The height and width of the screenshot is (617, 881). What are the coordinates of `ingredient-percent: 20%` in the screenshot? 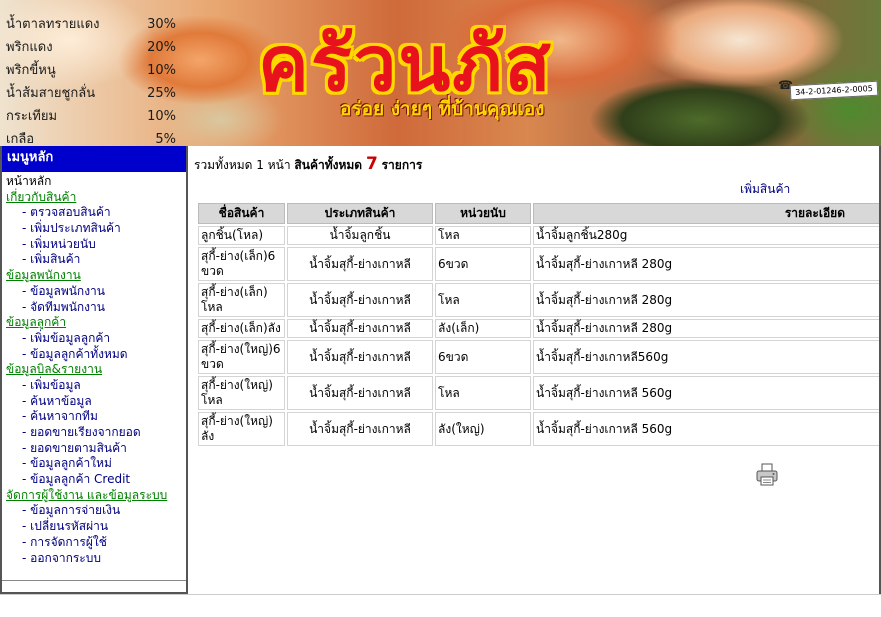 It's located at (161, 47).